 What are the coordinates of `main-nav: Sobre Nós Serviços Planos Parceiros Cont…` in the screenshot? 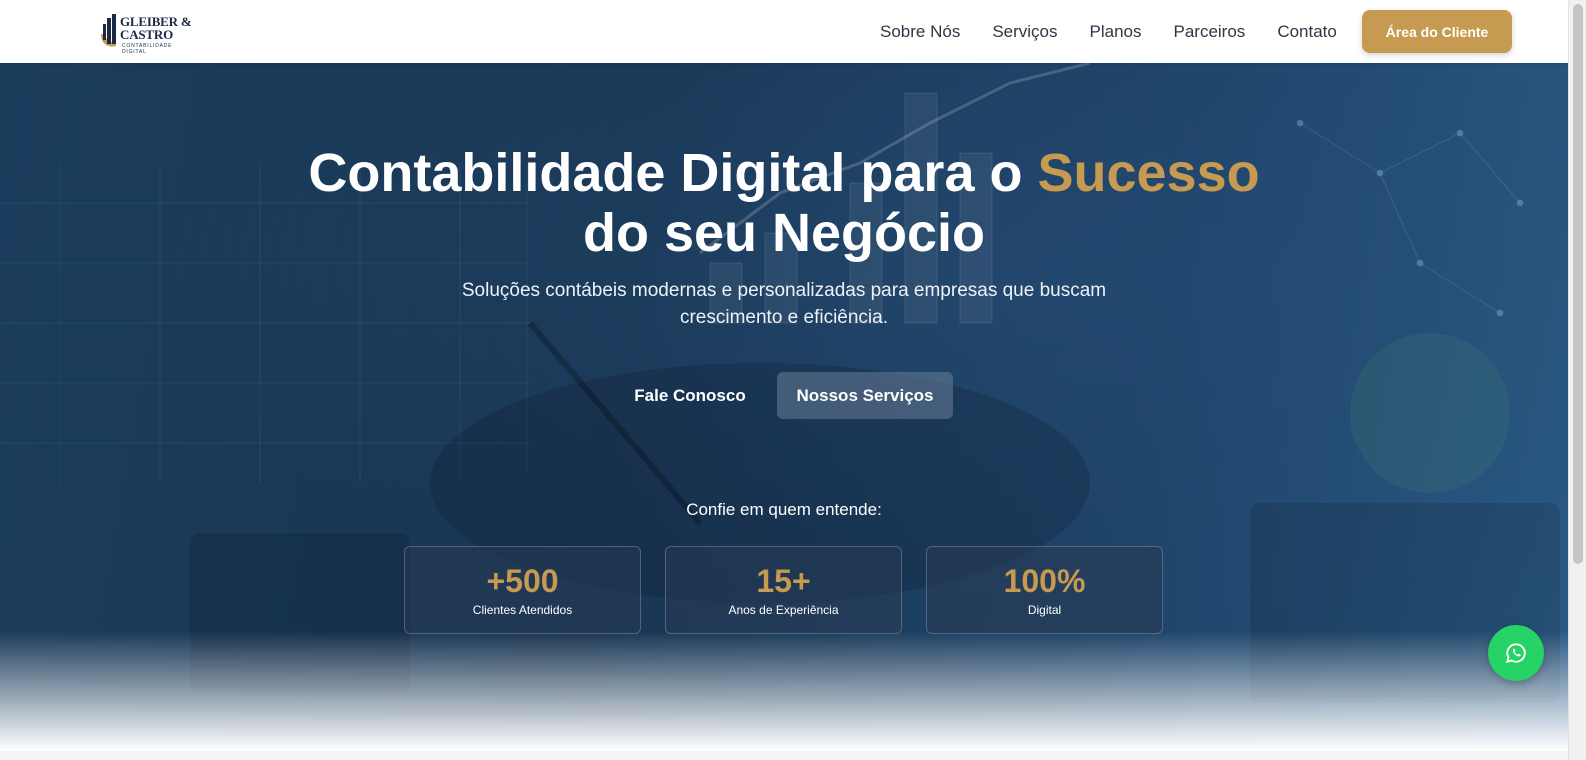 It's located at (1108, 32).